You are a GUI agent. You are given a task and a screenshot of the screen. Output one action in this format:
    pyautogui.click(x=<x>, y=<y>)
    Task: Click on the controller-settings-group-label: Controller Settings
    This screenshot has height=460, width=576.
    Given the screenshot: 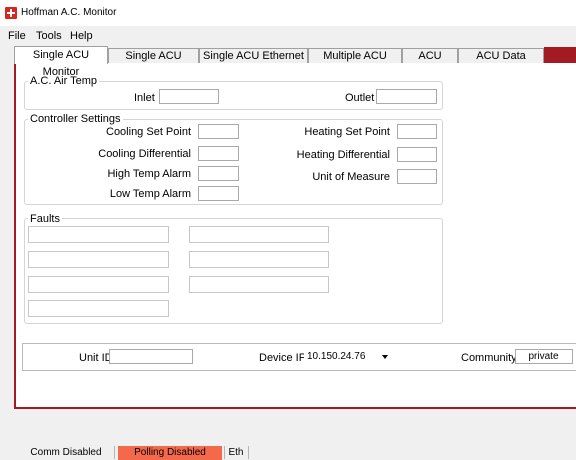 What is the action you would take?
    pyautogui.click(x=75, y=119)
    